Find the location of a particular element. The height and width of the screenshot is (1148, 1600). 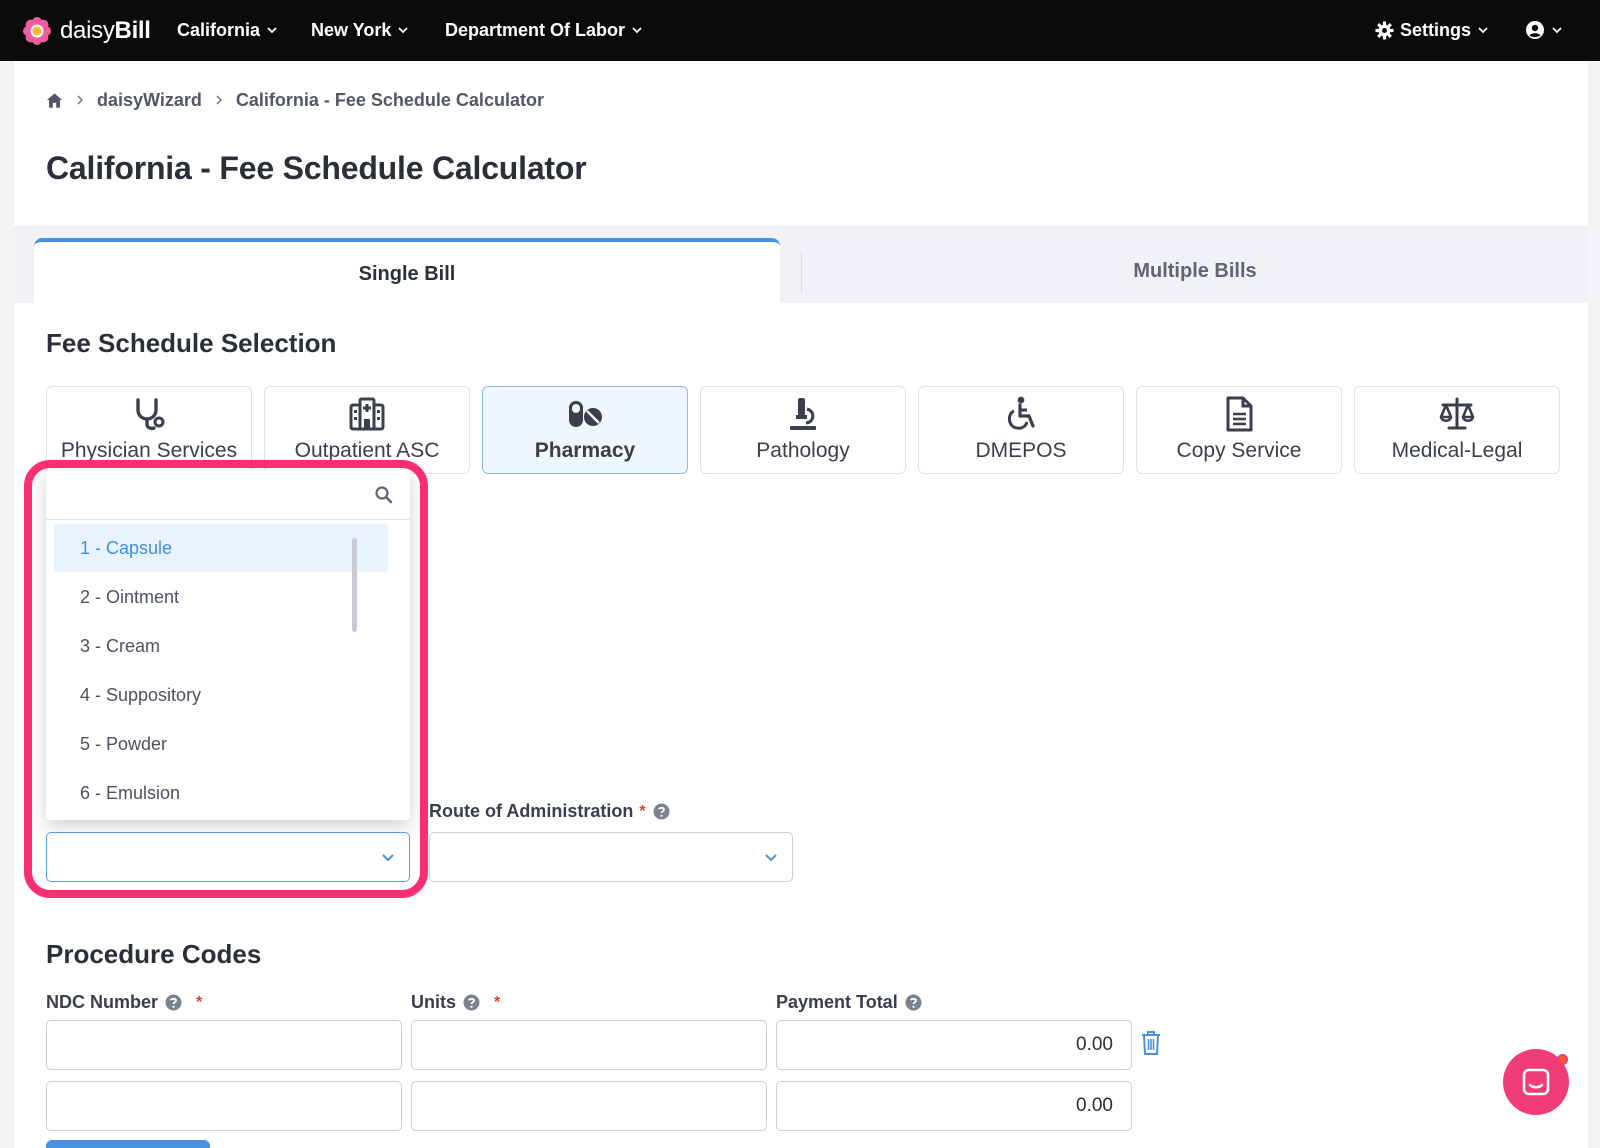

dropdown-option: 3 - Cream is located at coordinates (221, 646).